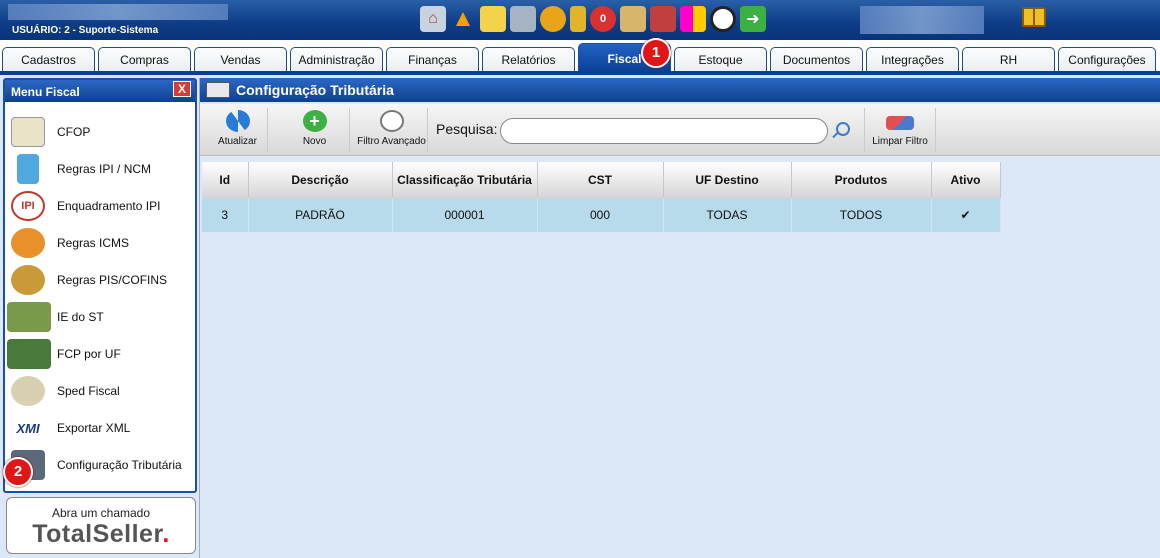  What do you see at coordinates (74, 132) in the screenshot?
I see `menu-item-label: CFOP` at bounding box center [74, 132].